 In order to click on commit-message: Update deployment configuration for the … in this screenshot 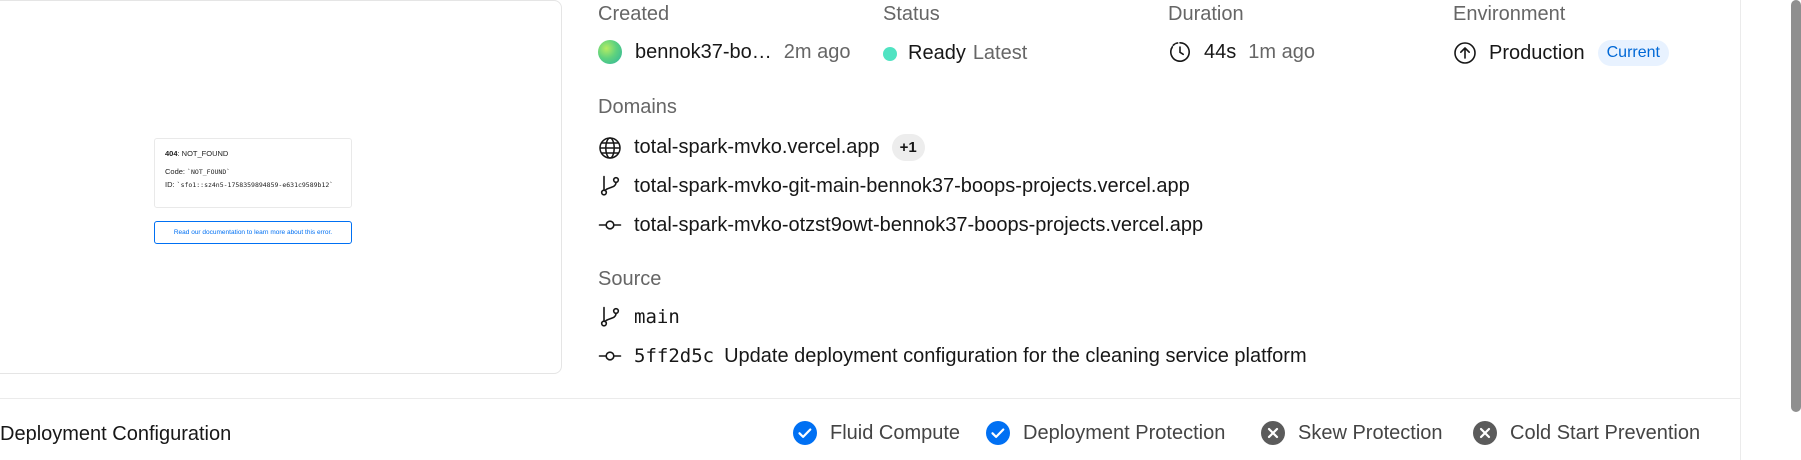, I will do `click(1015, 356)`.